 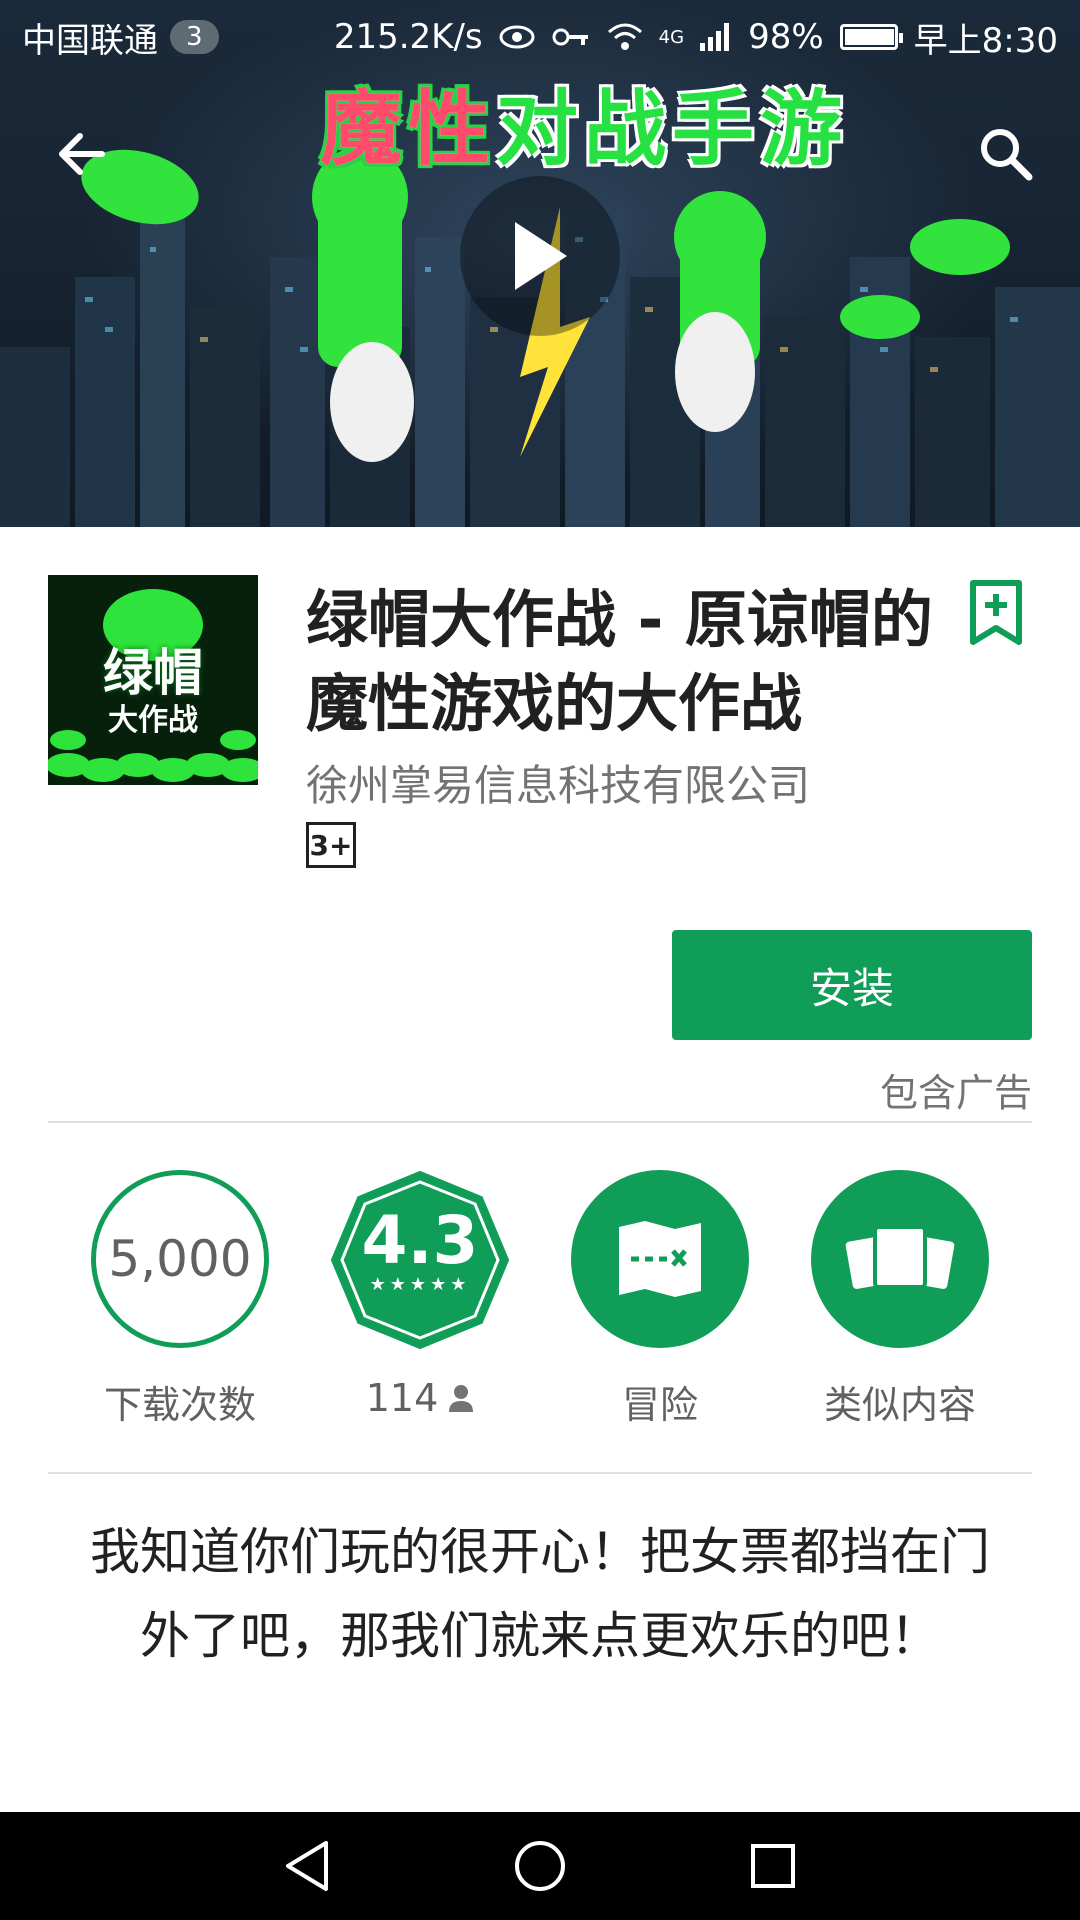 What do you see at coordinates (194, 37) in the screenshot?
I see `notification-count-badge: 3` at bounding box center [194, 37].